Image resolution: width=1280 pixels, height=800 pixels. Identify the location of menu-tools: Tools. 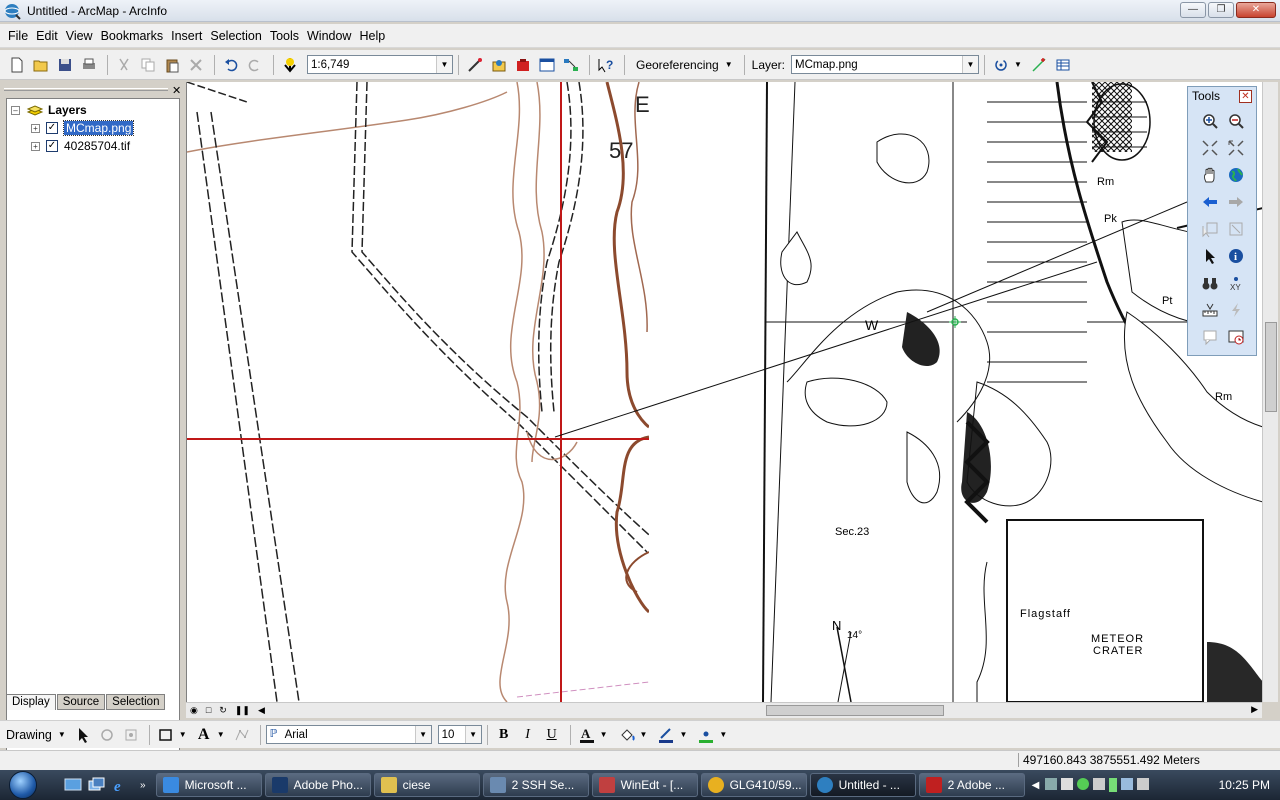
(284, 36).